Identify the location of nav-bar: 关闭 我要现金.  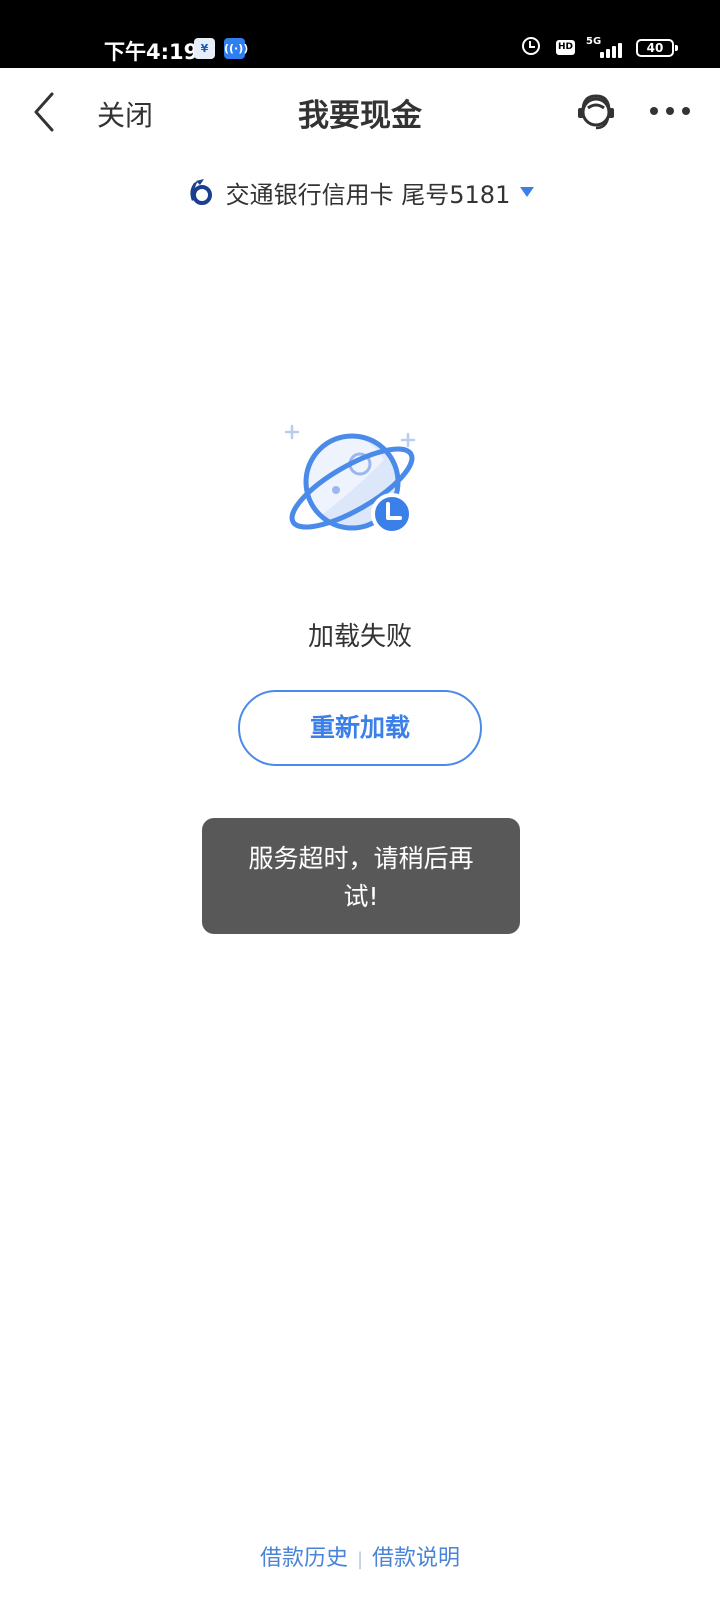
(360, 112).